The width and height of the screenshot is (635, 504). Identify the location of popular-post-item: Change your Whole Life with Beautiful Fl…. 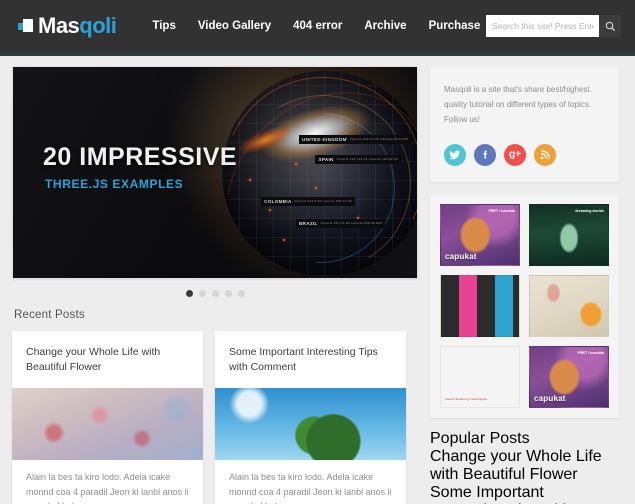
(524, 466).